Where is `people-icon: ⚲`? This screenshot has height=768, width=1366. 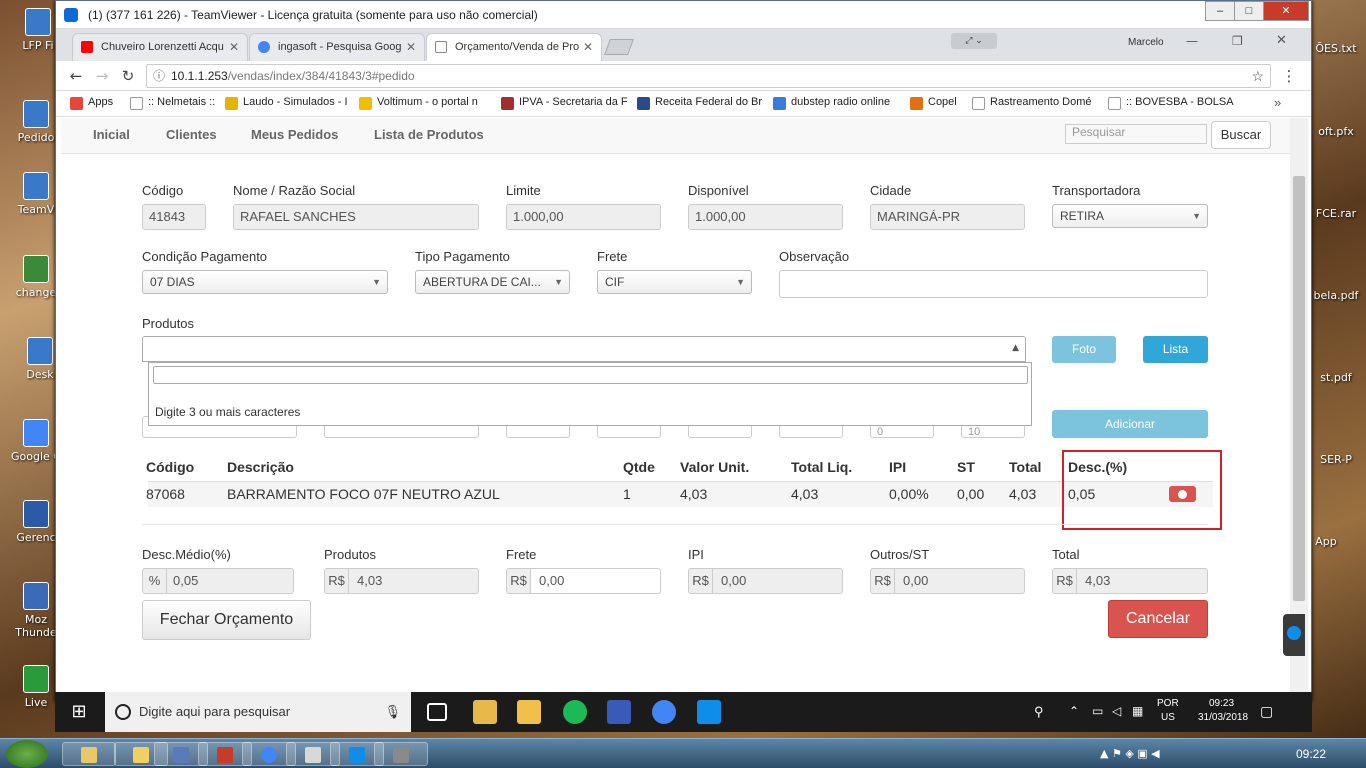 people-icon: ⚲ is located at coordinates (1039, 712).